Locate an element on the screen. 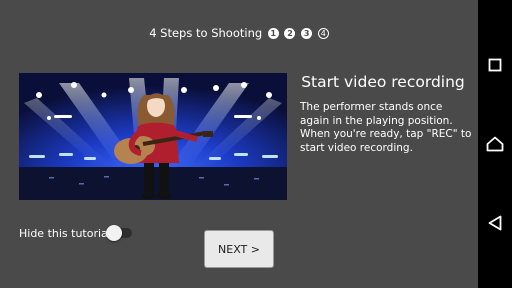  back-button is located at coordinates (495, 223).